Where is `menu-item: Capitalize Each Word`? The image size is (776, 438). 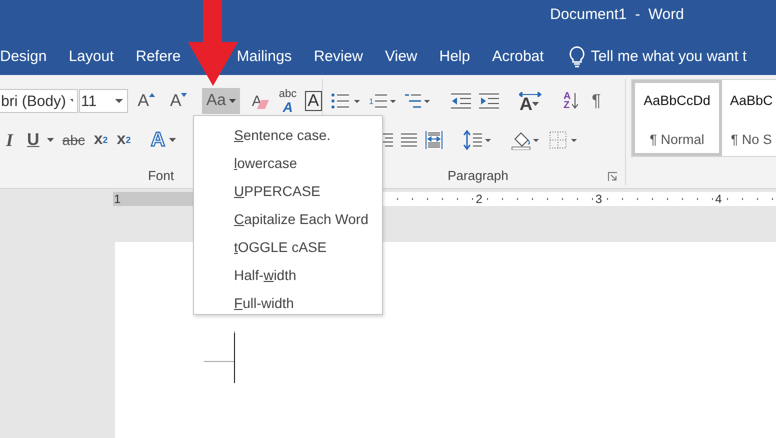
menu-item: Capitalize Each Word is located at coordinates (288, 219).